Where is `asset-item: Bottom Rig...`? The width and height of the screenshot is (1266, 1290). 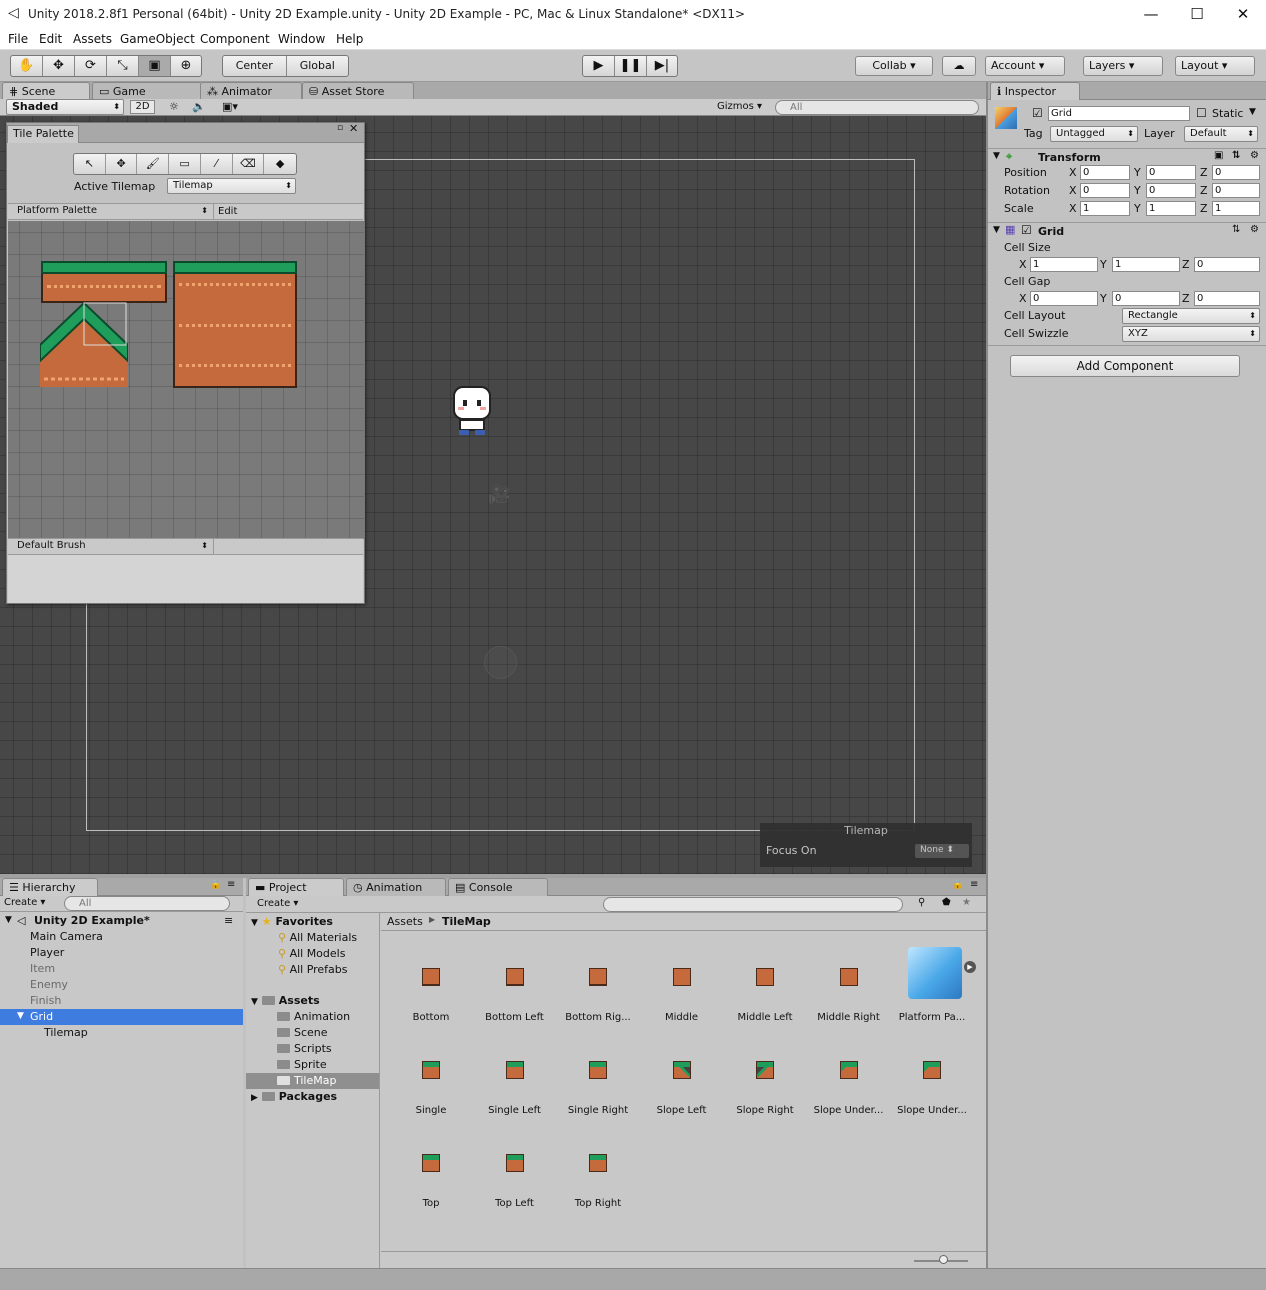 asset-item: Bottom Rig... is located at coordinates (598, 985).